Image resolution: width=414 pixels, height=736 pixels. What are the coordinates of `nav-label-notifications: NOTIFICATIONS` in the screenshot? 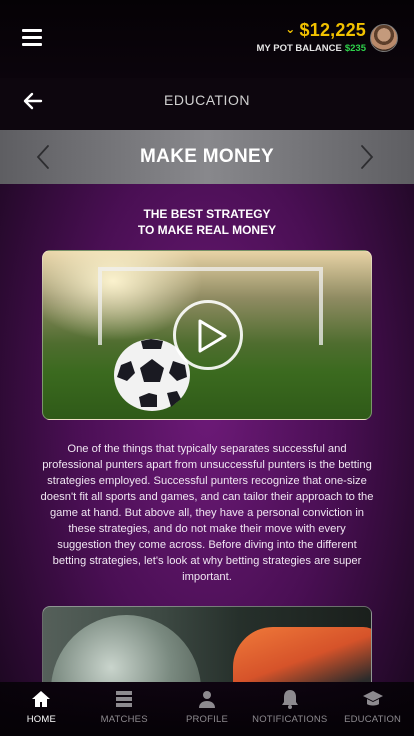 It's located at (290, 719).